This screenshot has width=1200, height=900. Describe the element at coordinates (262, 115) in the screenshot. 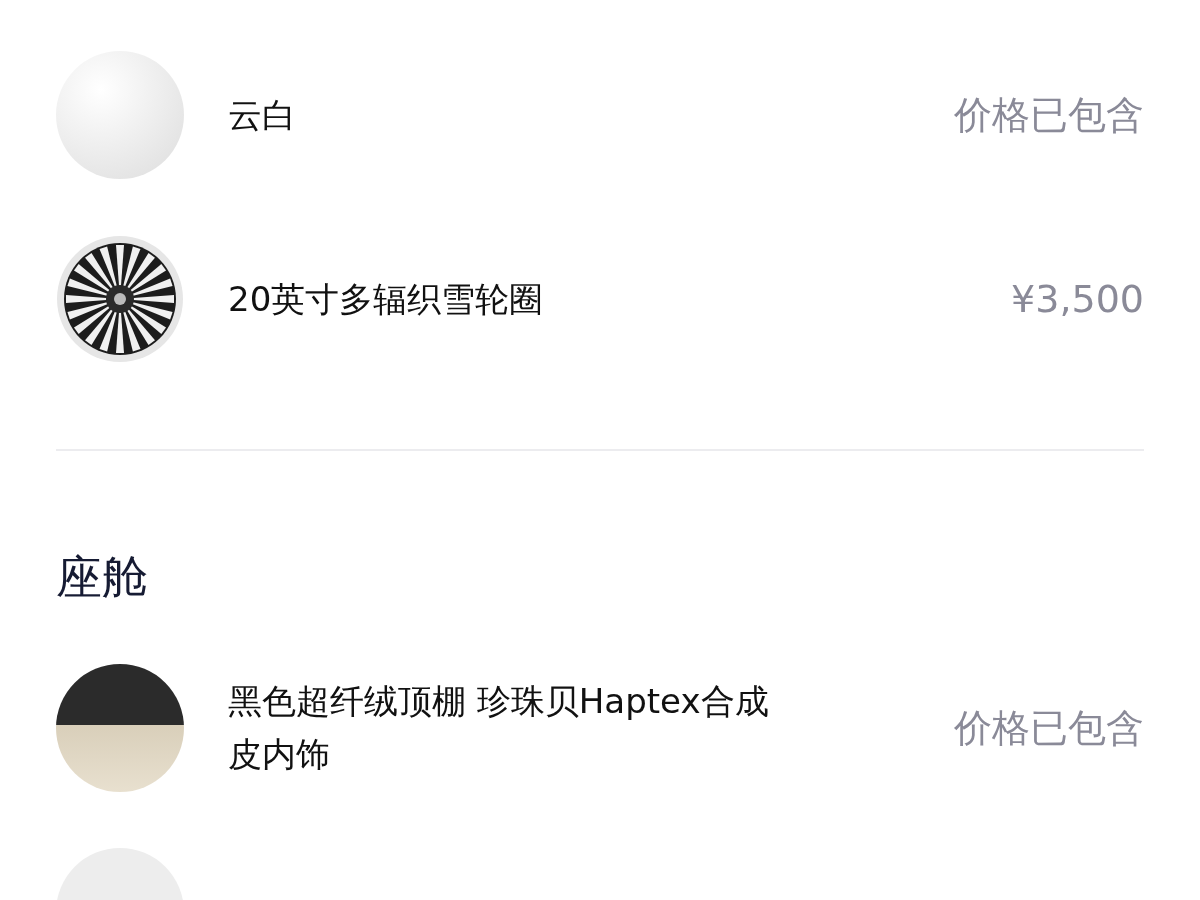

I see `option-name: 云白` at that location.